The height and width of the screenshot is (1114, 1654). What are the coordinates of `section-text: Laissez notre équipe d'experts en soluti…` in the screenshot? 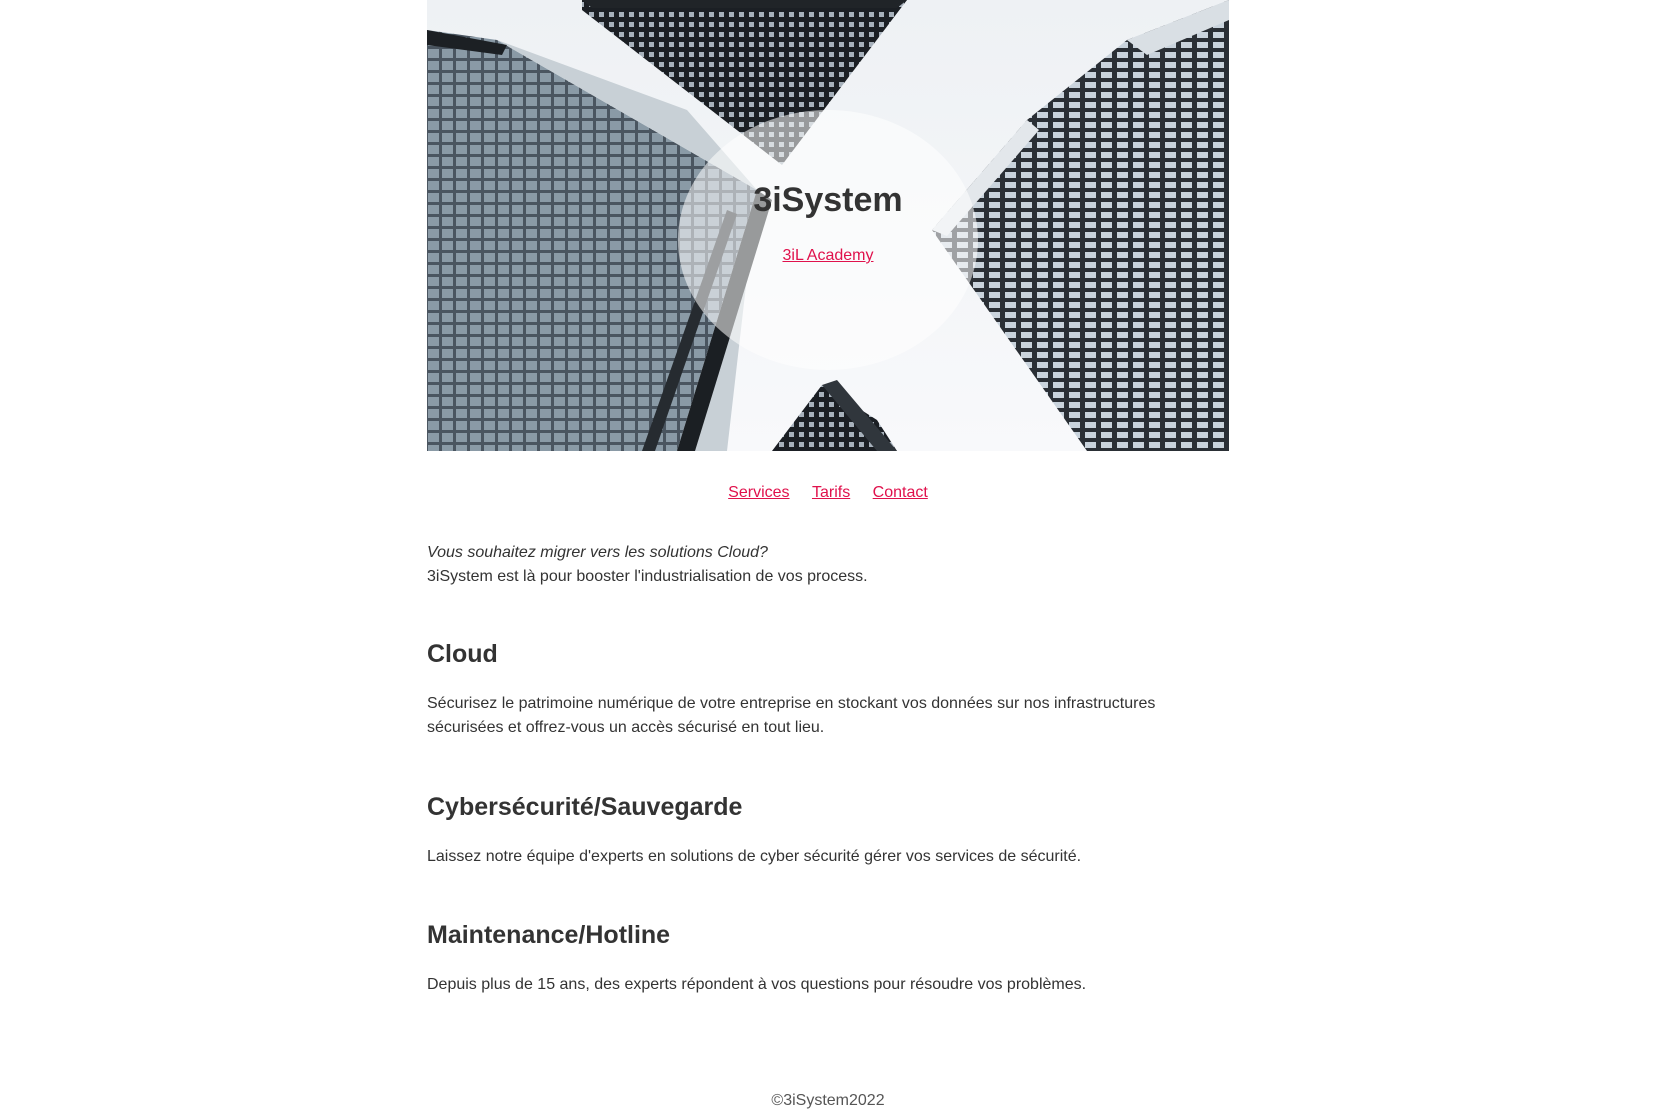 It's located at (754, 856).